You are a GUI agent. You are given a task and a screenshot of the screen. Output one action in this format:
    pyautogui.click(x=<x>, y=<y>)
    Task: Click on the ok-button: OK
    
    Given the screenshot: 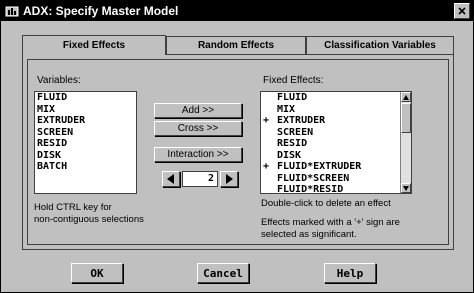 What is the action you would take?
    pyautogui.click(x=97, y=273)
    